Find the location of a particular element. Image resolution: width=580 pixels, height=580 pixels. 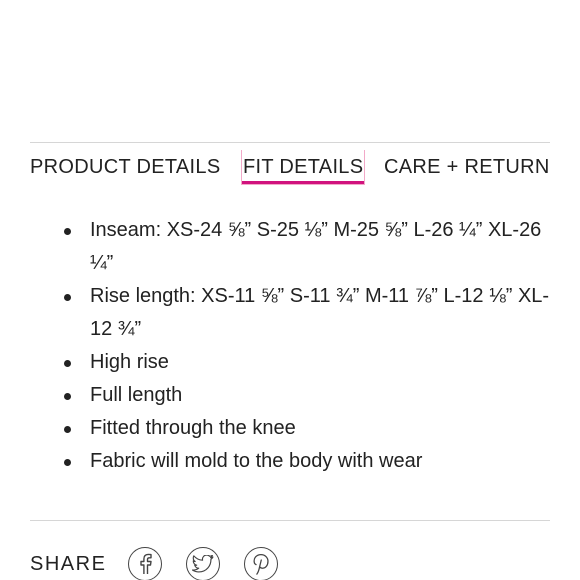

list-item: High rise is located at coordinates (290, 362).